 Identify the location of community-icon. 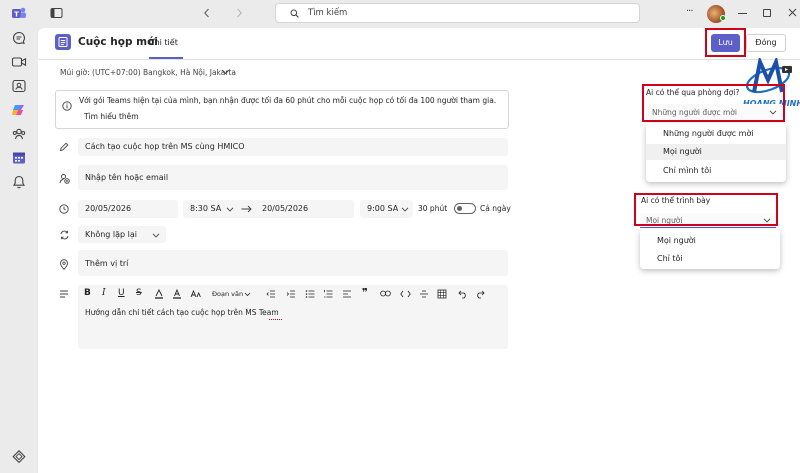
(19, 86).